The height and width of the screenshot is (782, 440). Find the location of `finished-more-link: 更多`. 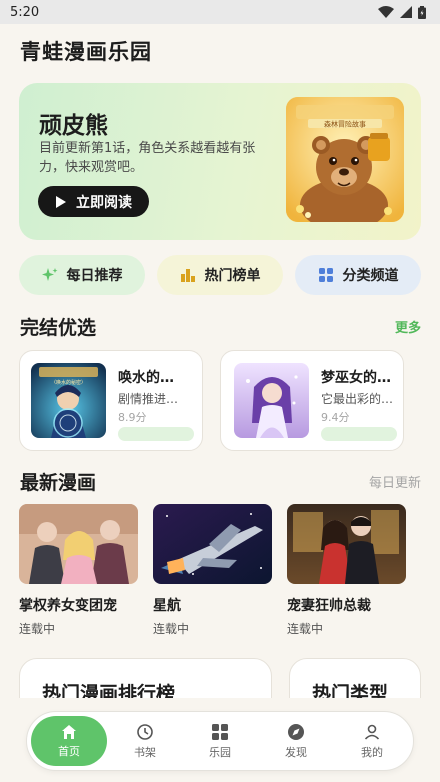

finished-more-link: 更多 is located at coordinates (408, 326).